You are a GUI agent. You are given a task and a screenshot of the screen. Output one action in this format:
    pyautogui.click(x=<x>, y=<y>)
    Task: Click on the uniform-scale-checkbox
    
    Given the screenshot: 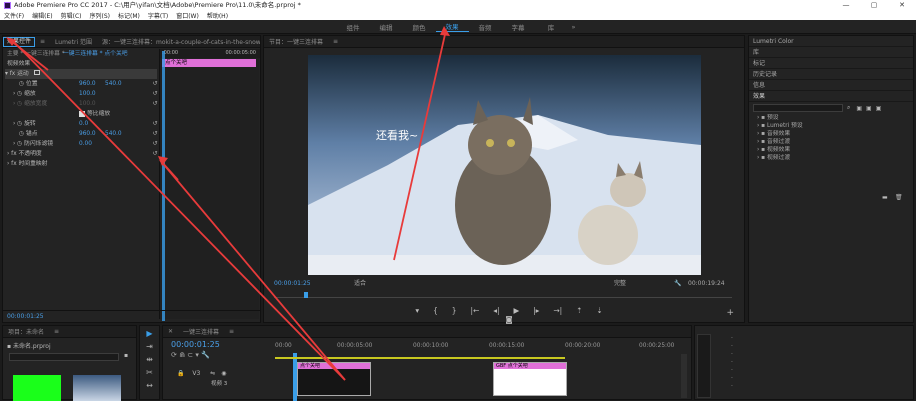 What is the action you would take?
    pyautogui.click(x=82, y=113)
    